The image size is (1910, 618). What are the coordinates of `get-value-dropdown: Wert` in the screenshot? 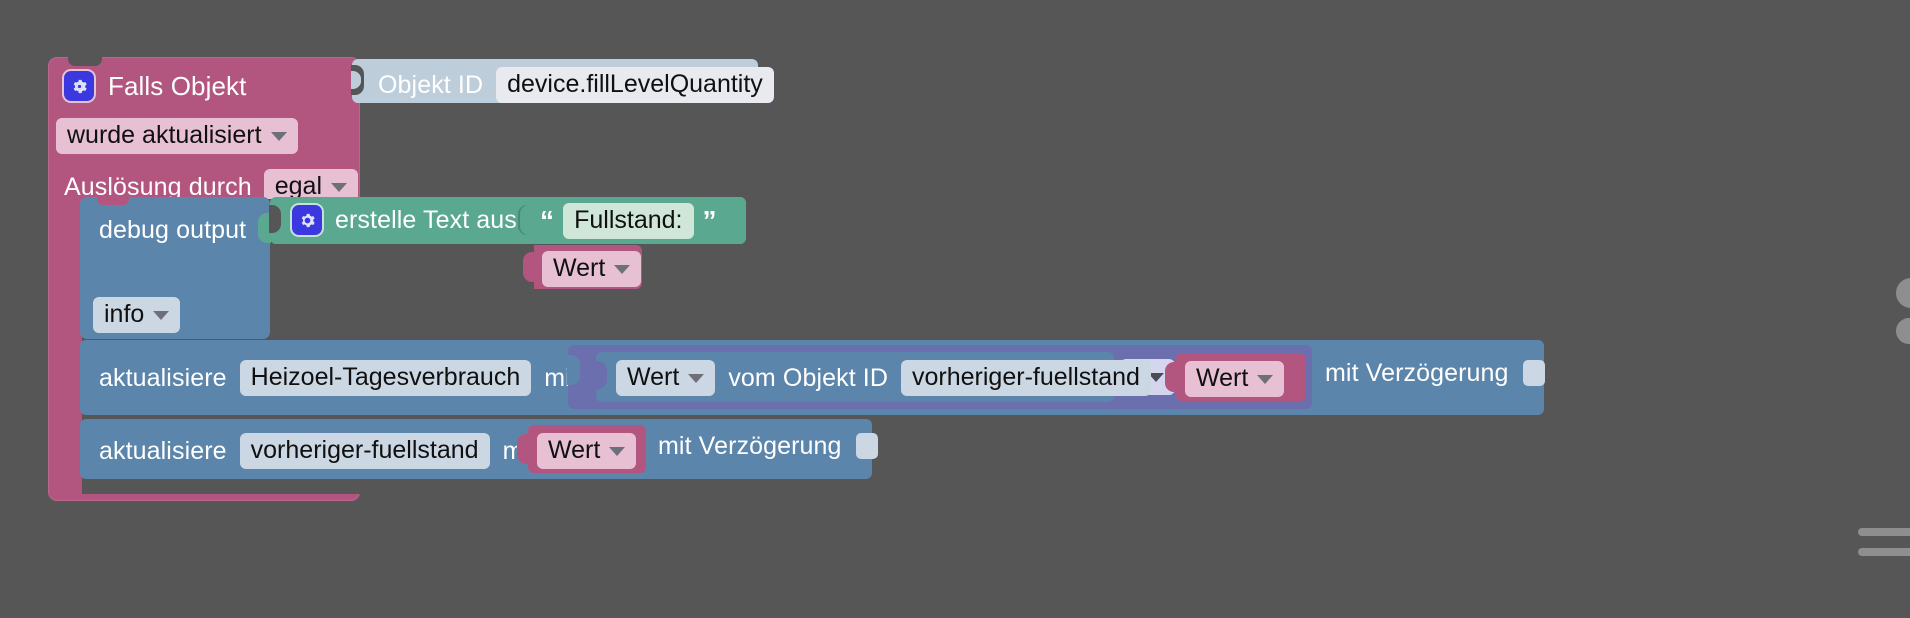 It's located at (666, 378).